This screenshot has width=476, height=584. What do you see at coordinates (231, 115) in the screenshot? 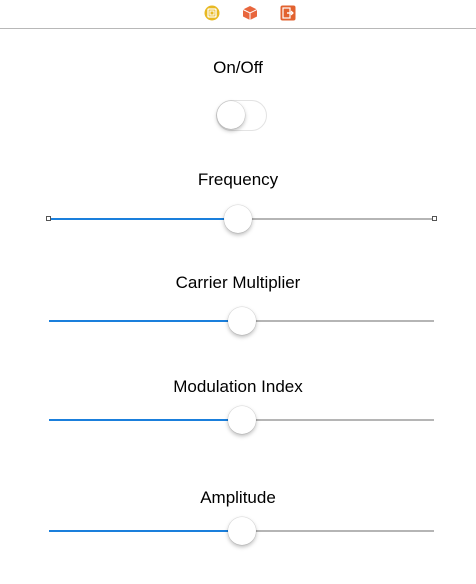
I see `switch-knob` at bounding box center [231, 115].